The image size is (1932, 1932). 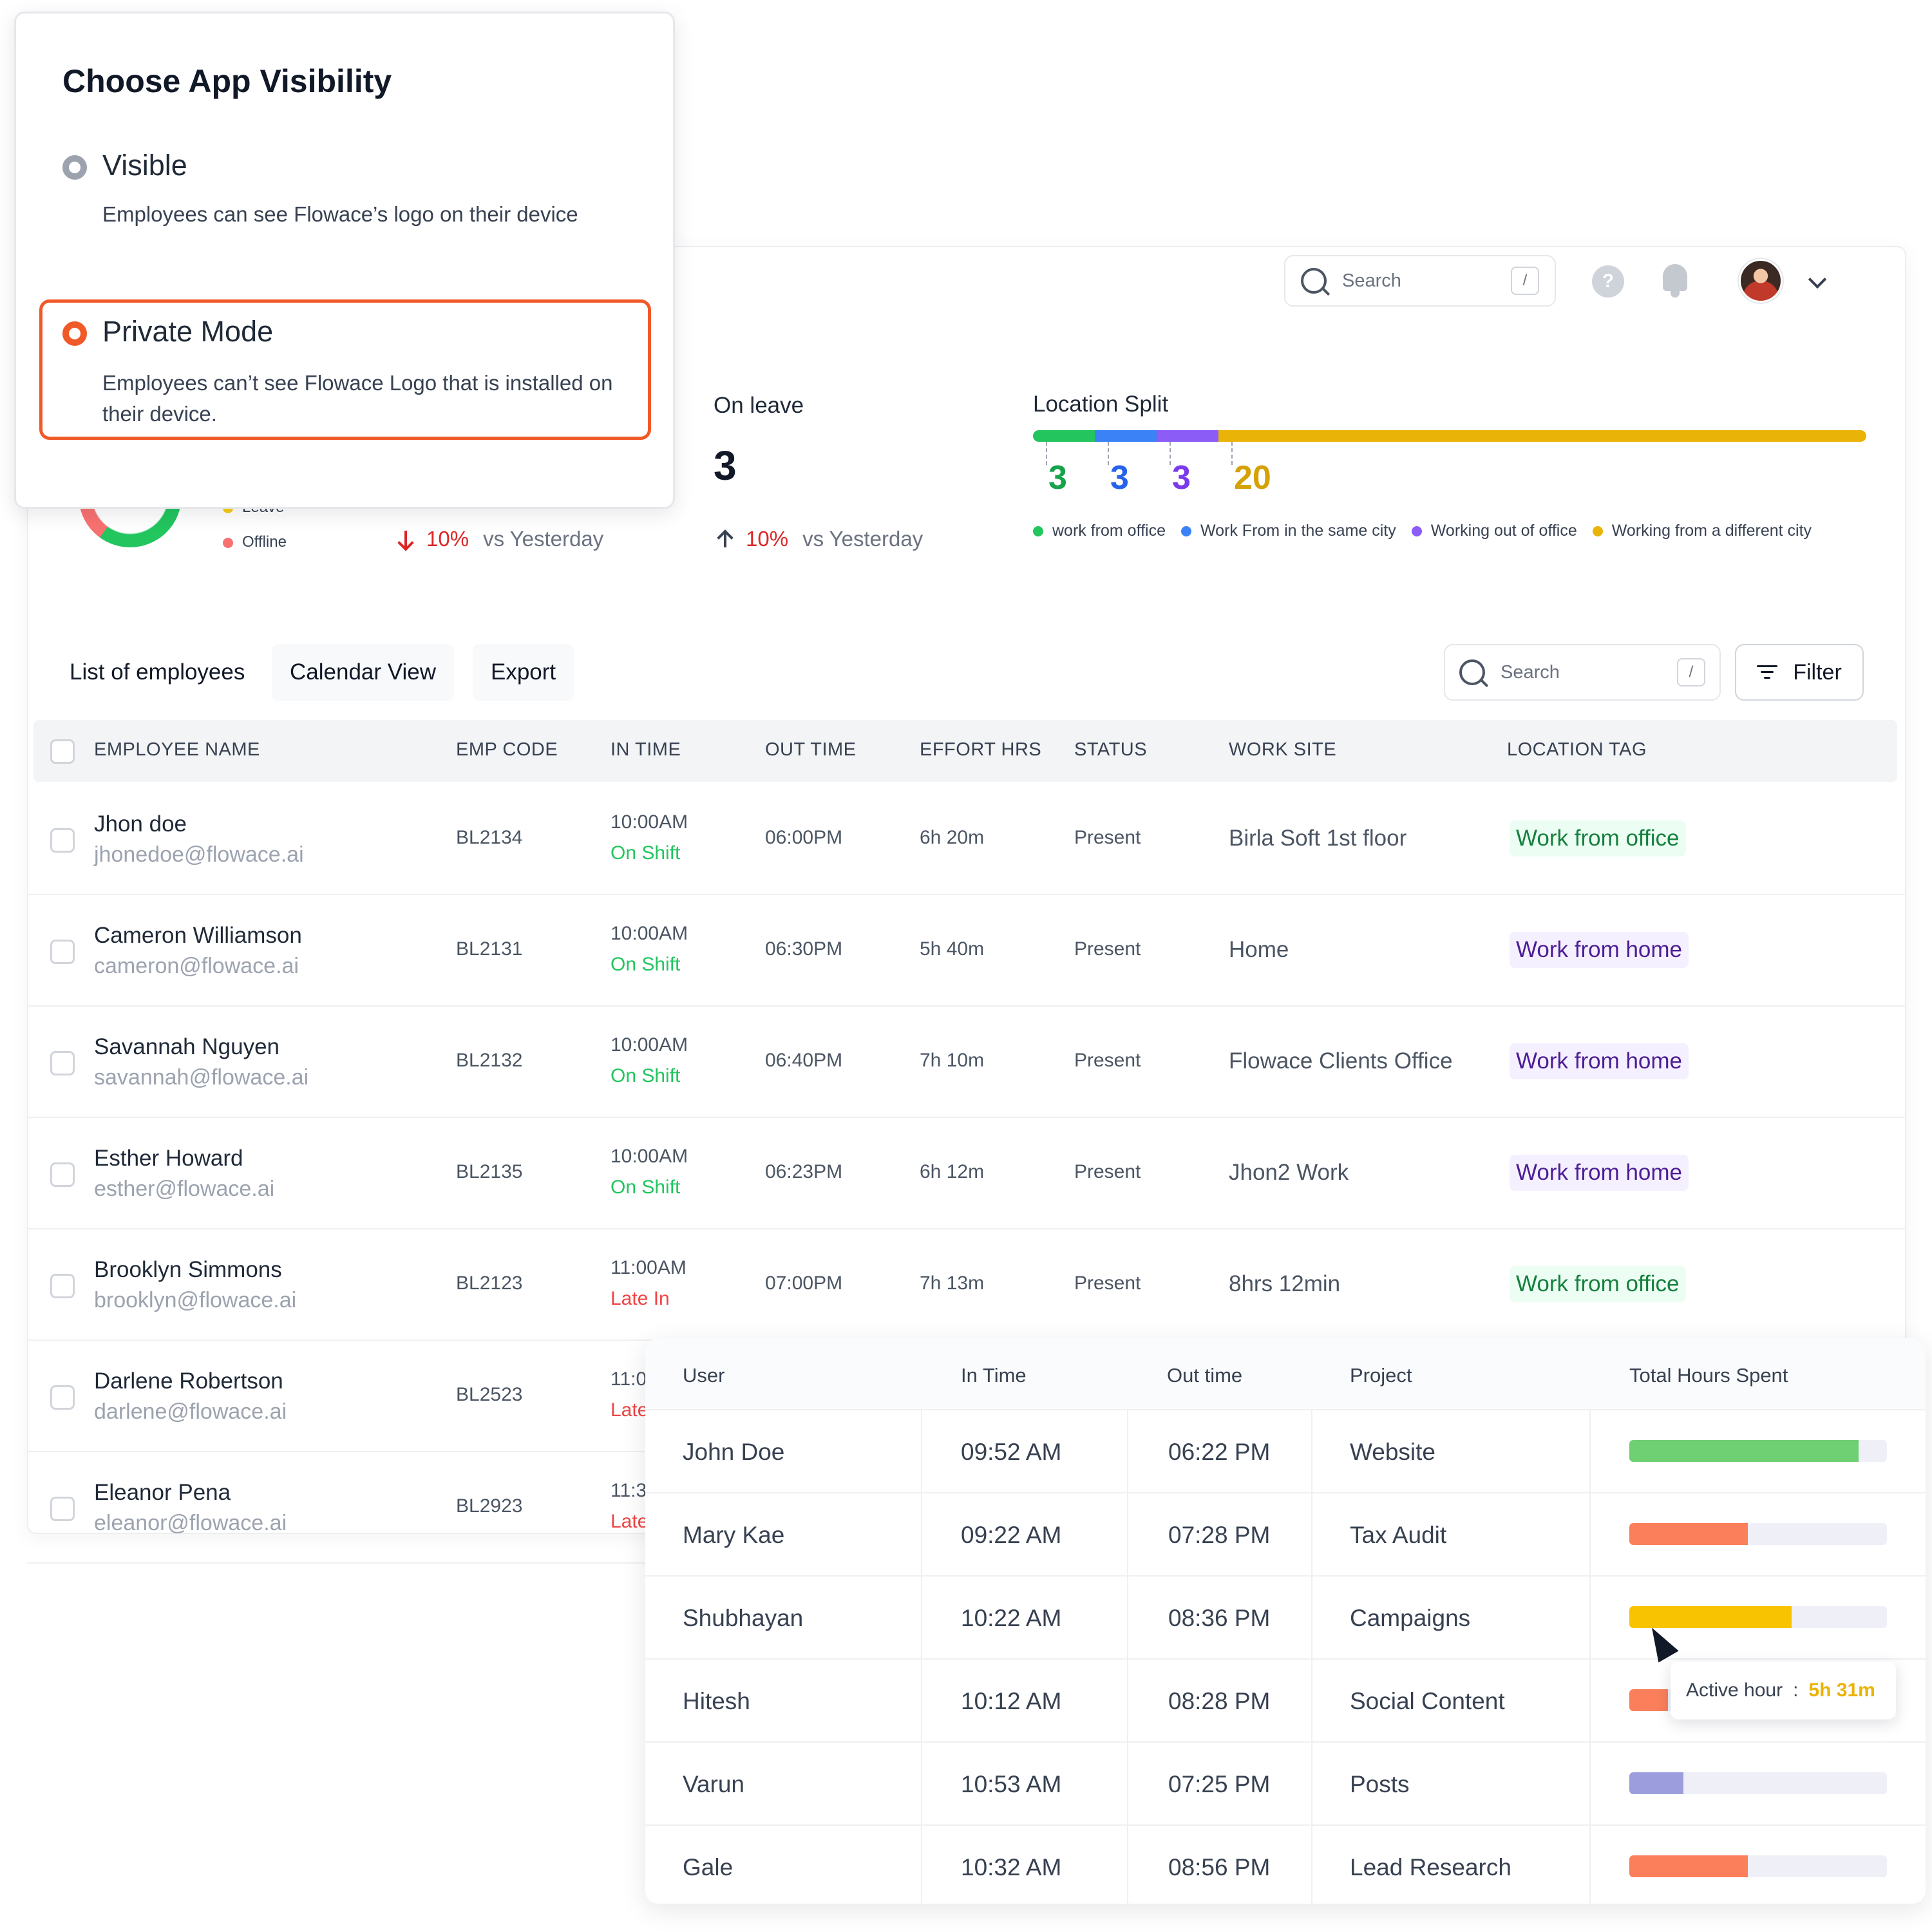 I want to click on select-all-checkbox, so click(x=62, y=751).